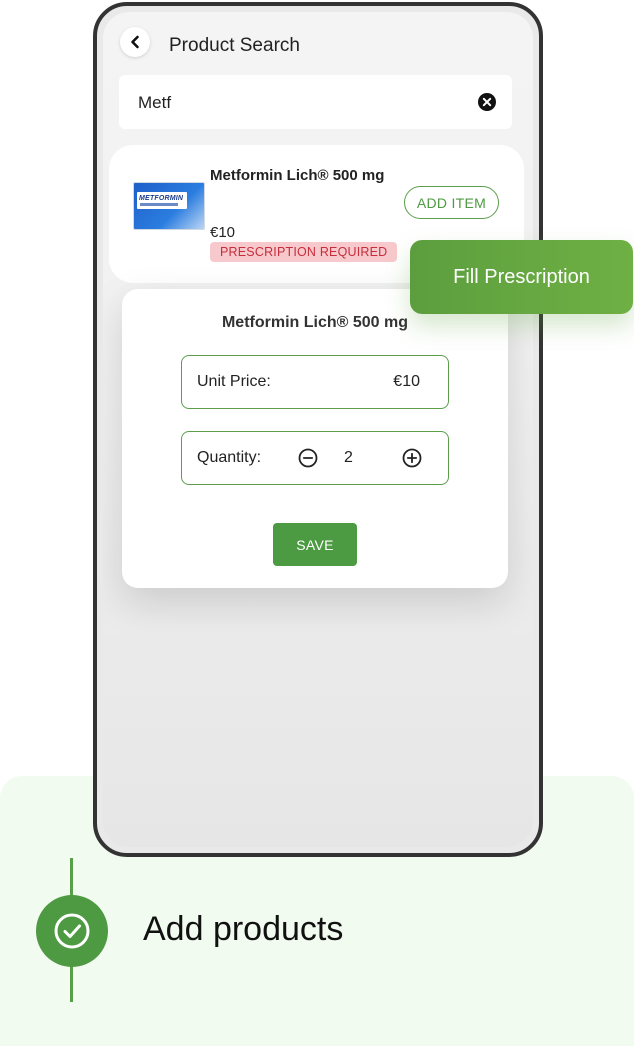 Image resolution: width=634 pixels, height=1046 pixels. I want to click on unit-price-value: €10, so click(406, 381).